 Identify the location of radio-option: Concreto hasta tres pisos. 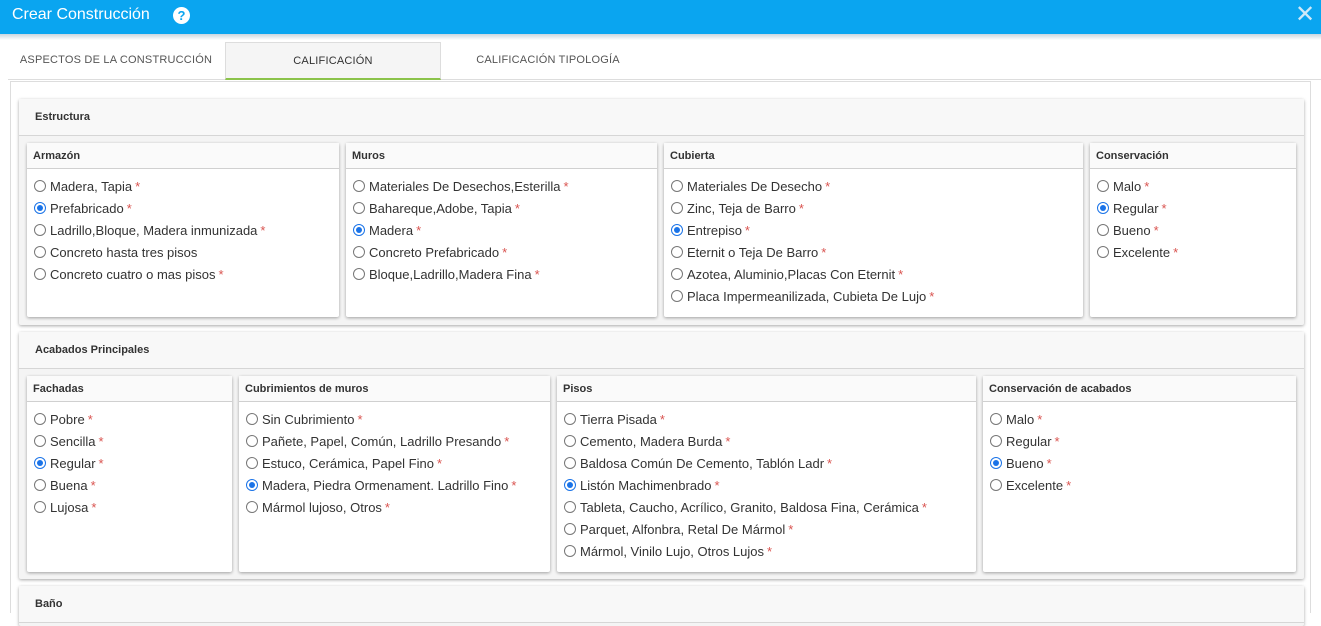
(115, 253).